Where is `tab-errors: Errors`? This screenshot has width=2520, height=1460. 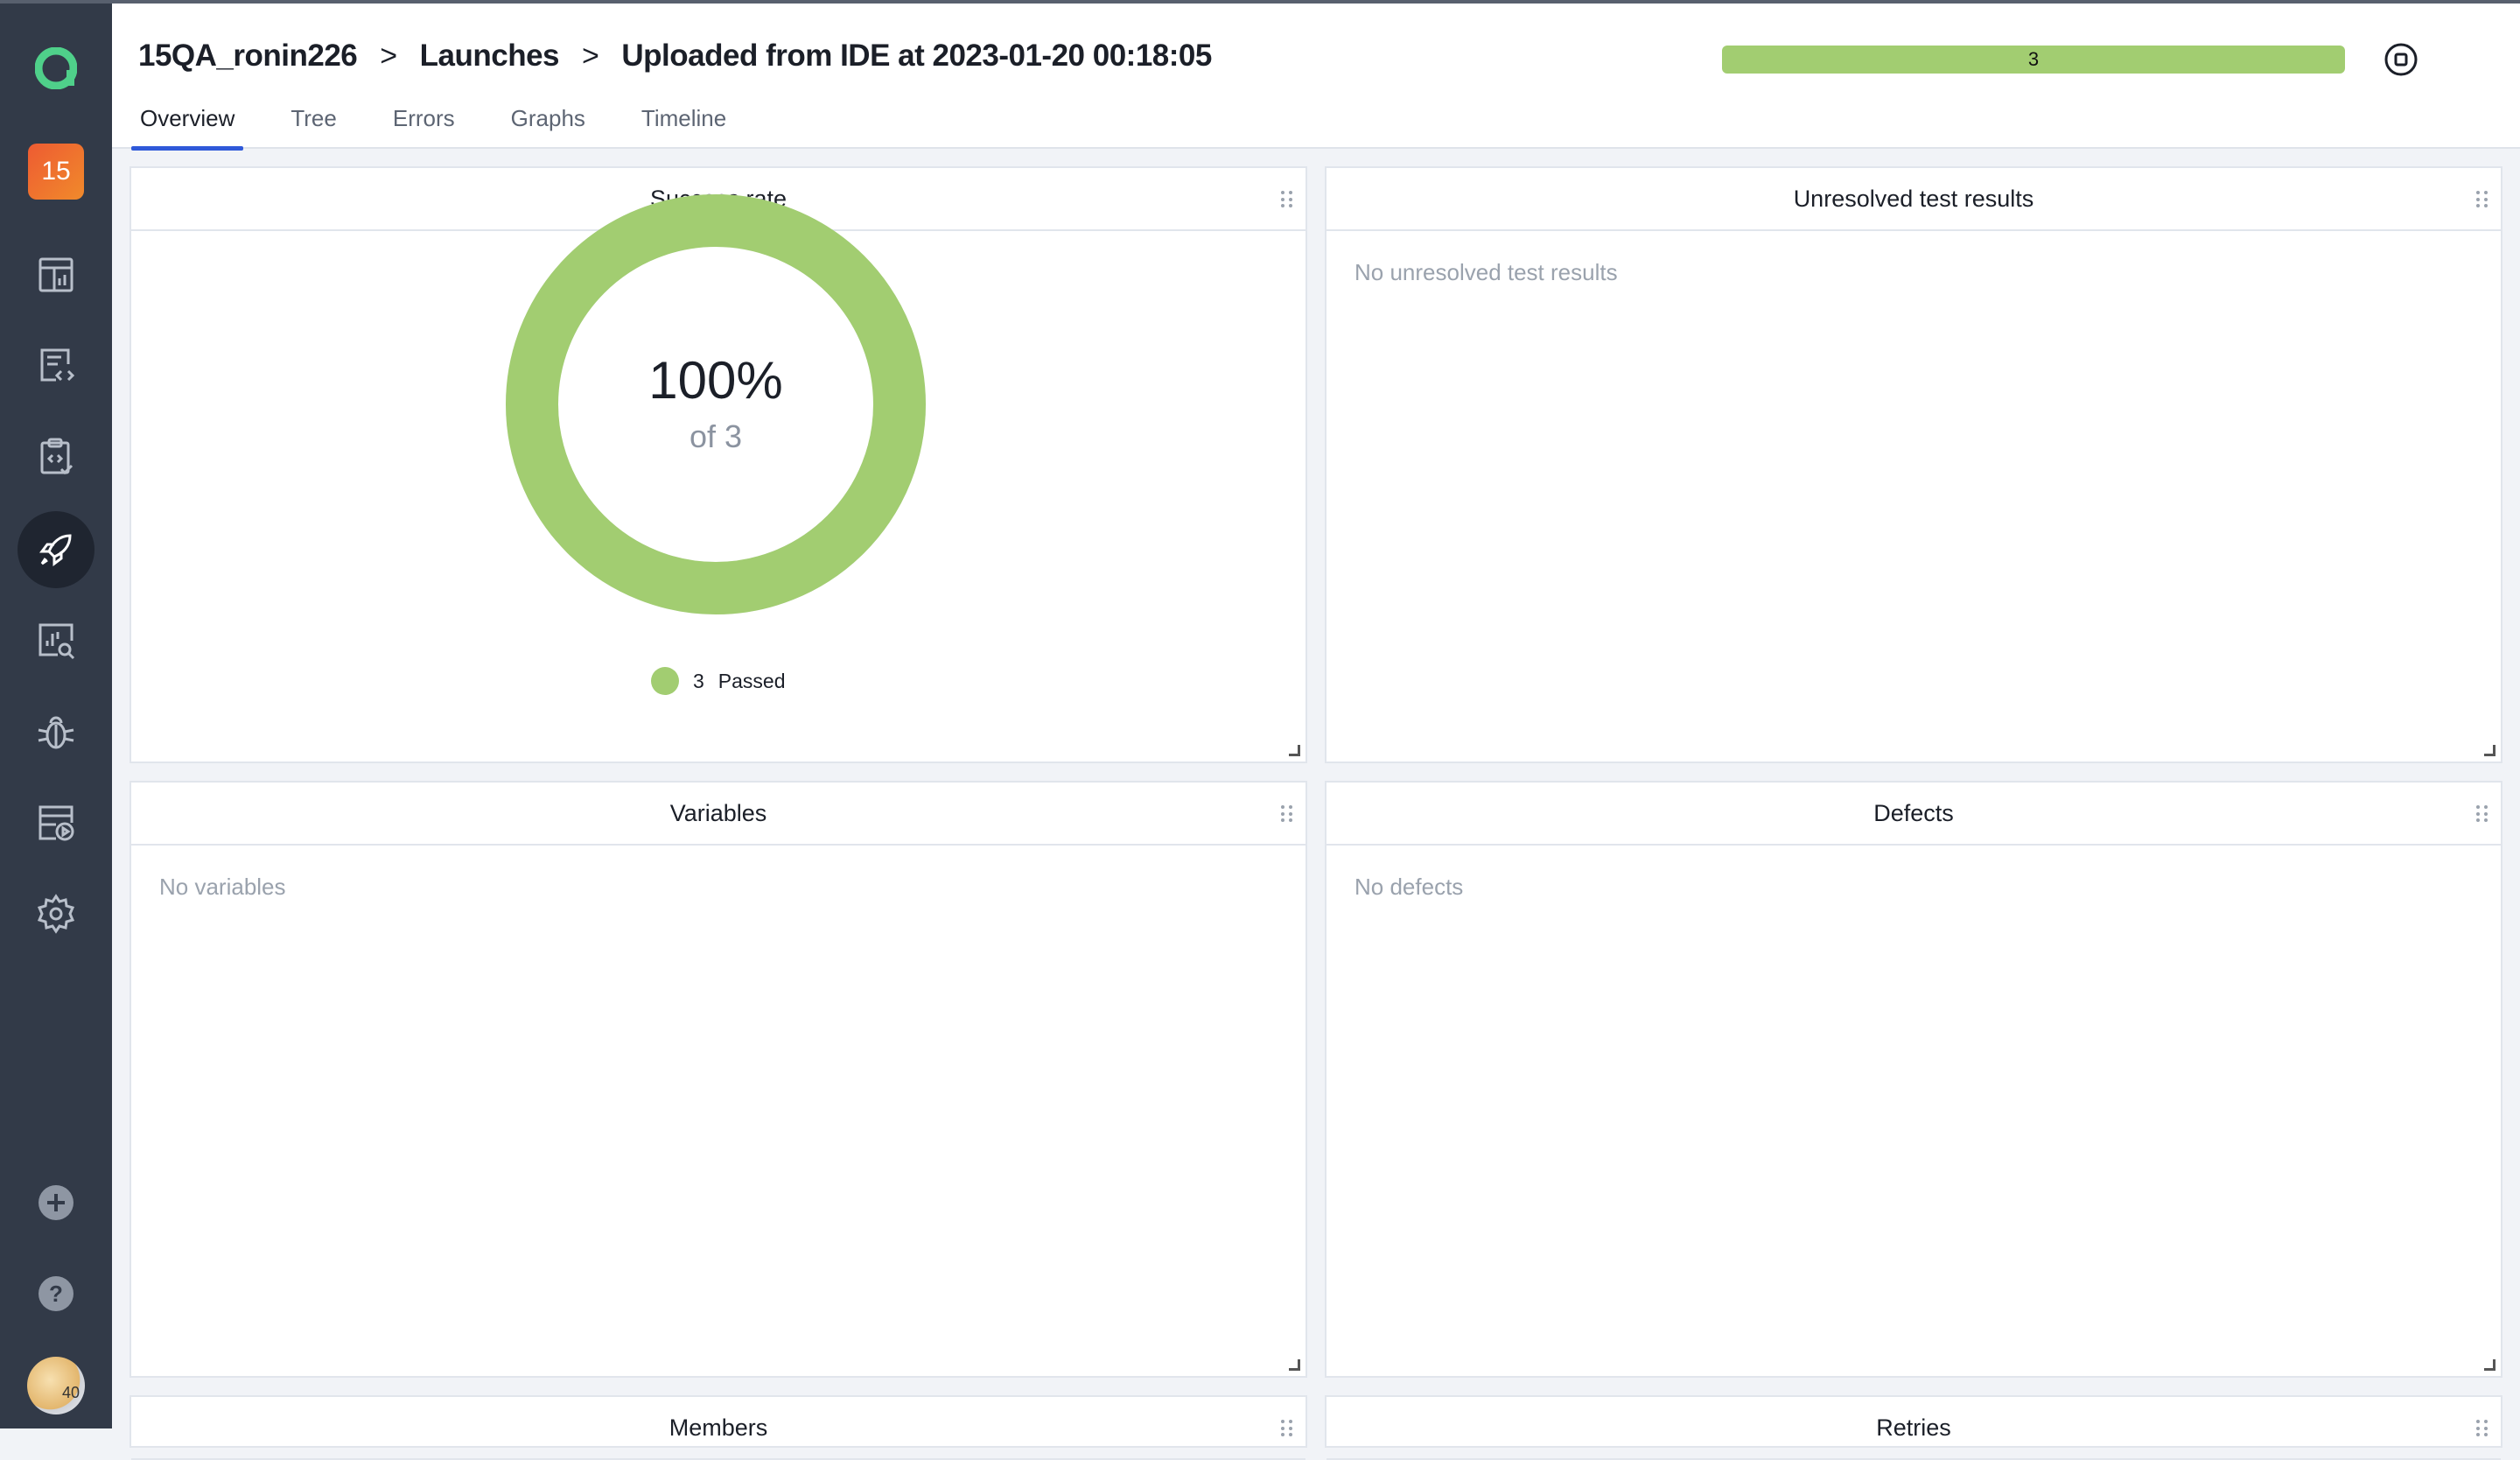
tab-errors: Errors is located at coordinates (424, 123).